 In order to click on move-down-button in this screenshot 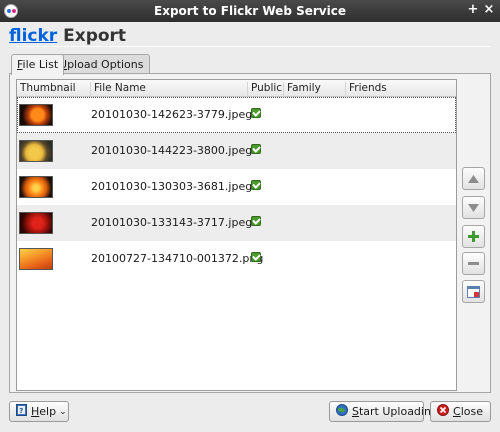, I will do `click(473, 207)`.